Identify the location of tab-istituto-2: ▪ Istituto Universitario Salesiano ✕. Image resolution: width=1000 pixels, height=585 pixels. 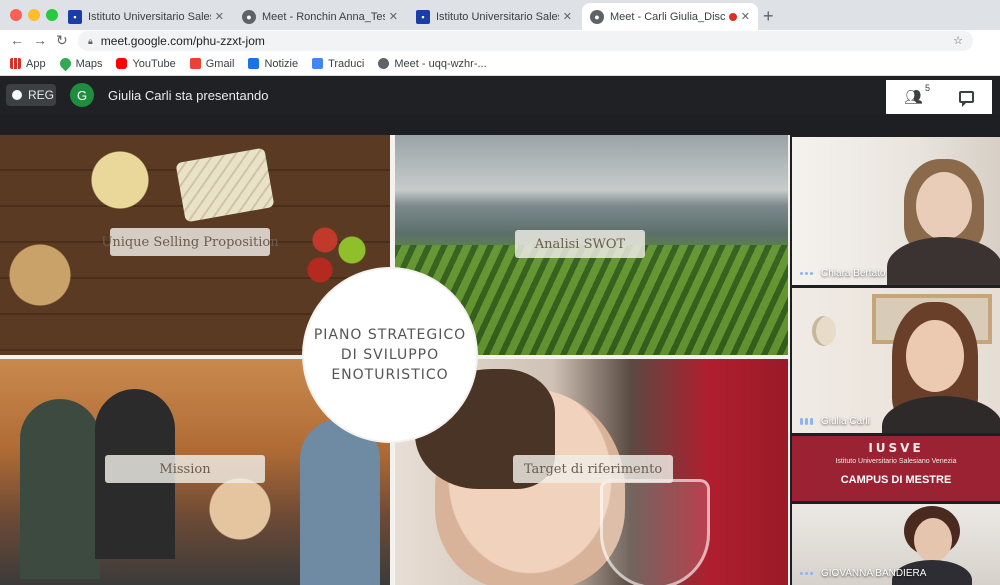
(494, 16).